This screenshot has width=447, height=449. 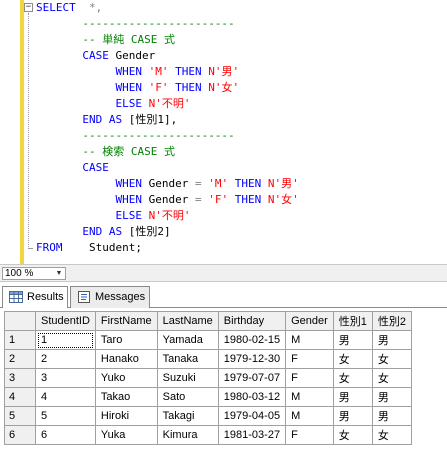 What do you see at coordinates (96, 7) in the screenshot?
I see `code-token: *,` at bounding box center [96, 7].